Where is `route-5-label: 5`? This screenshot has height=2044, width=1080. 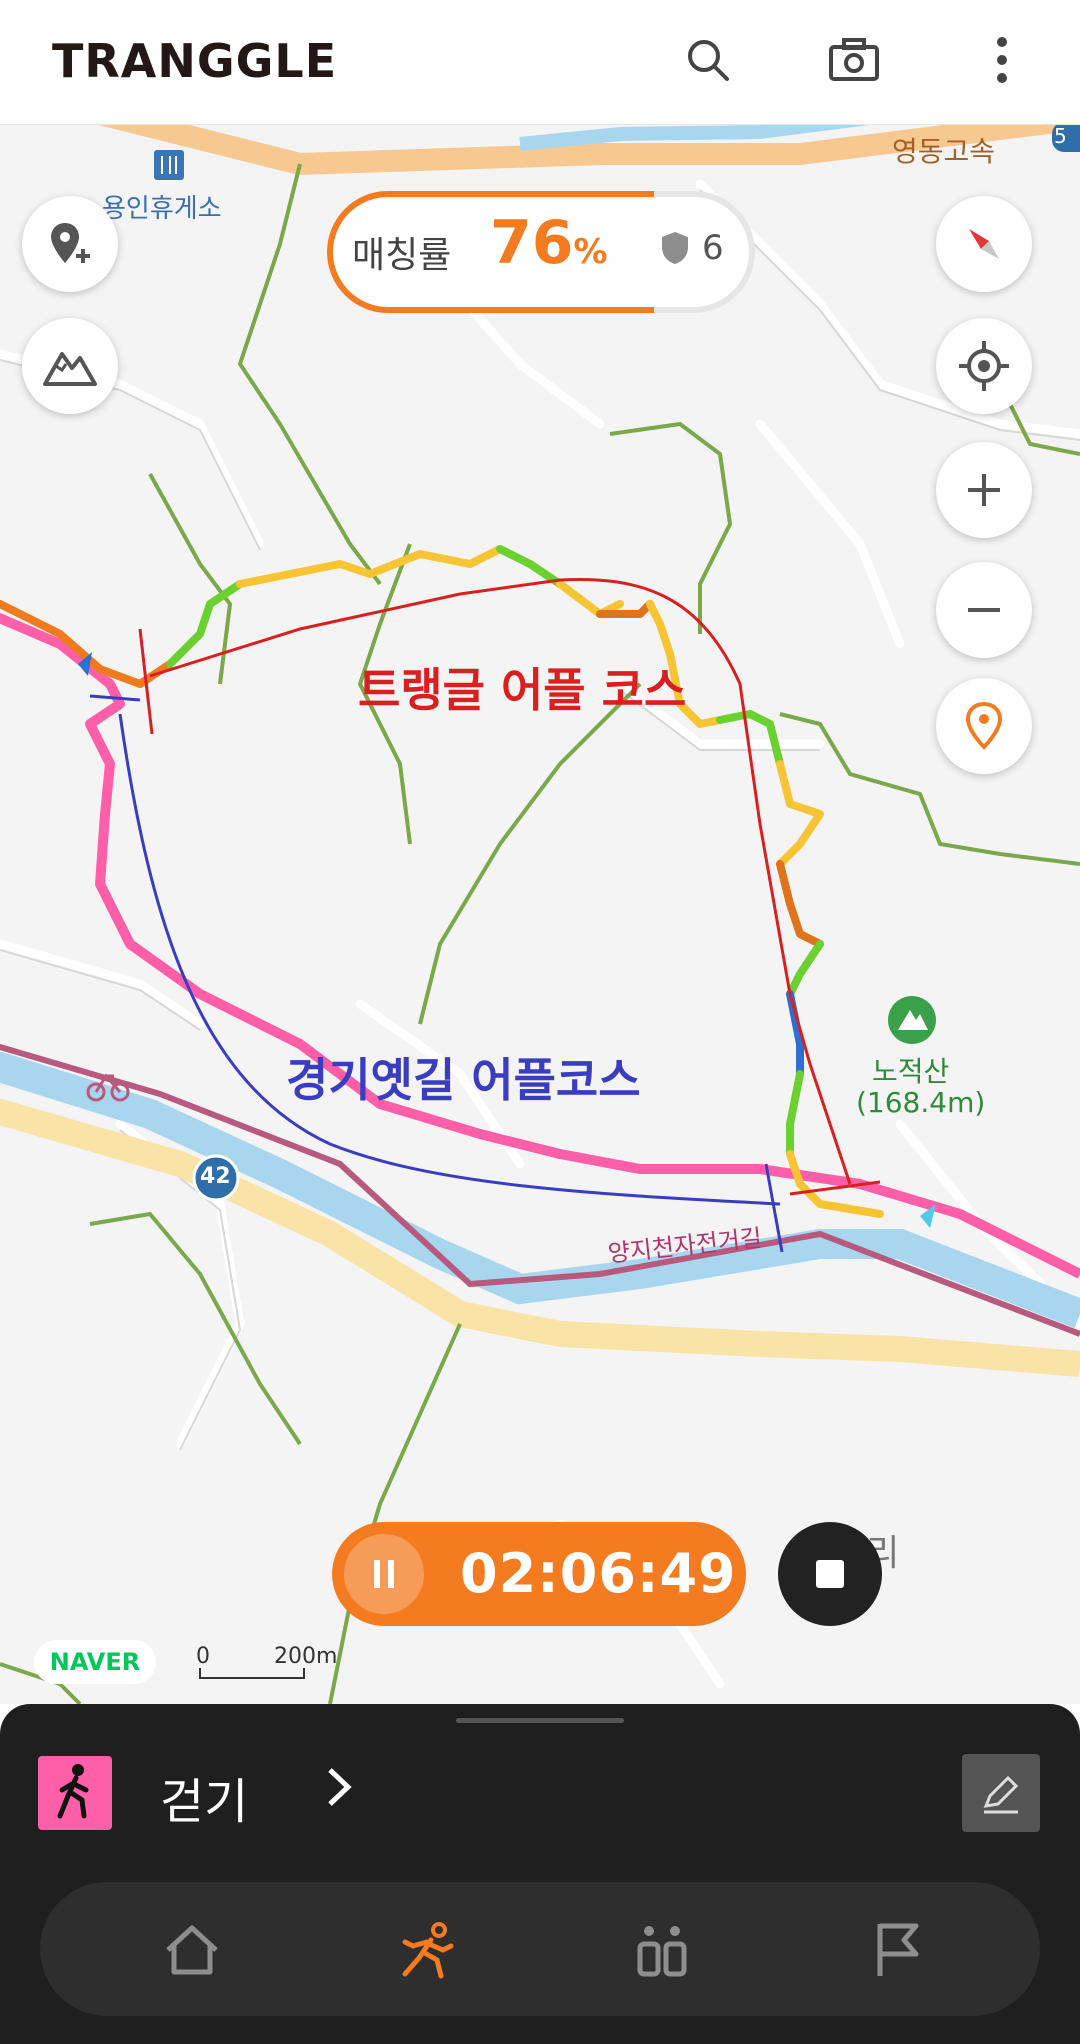
route-5-label: 5 is located at coordinates (1060, 136).